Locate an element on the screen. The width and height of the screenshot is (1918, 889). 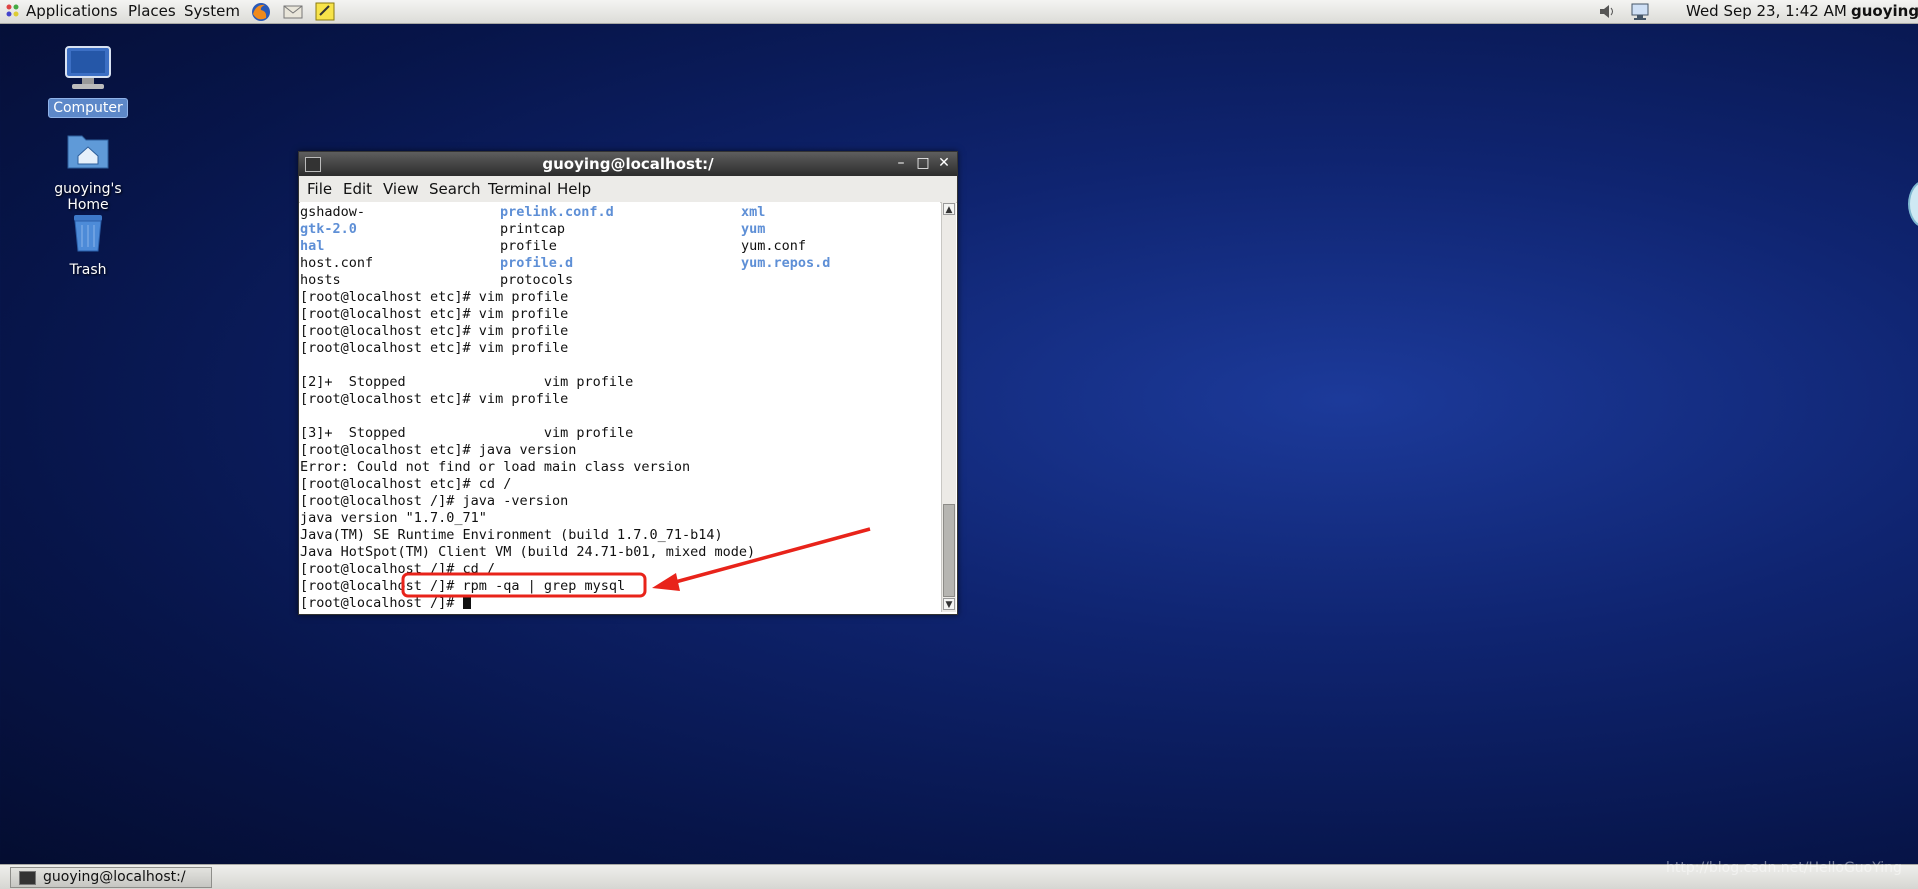
listing-file-entry: gshadow- is located at coordinates (333, 212).